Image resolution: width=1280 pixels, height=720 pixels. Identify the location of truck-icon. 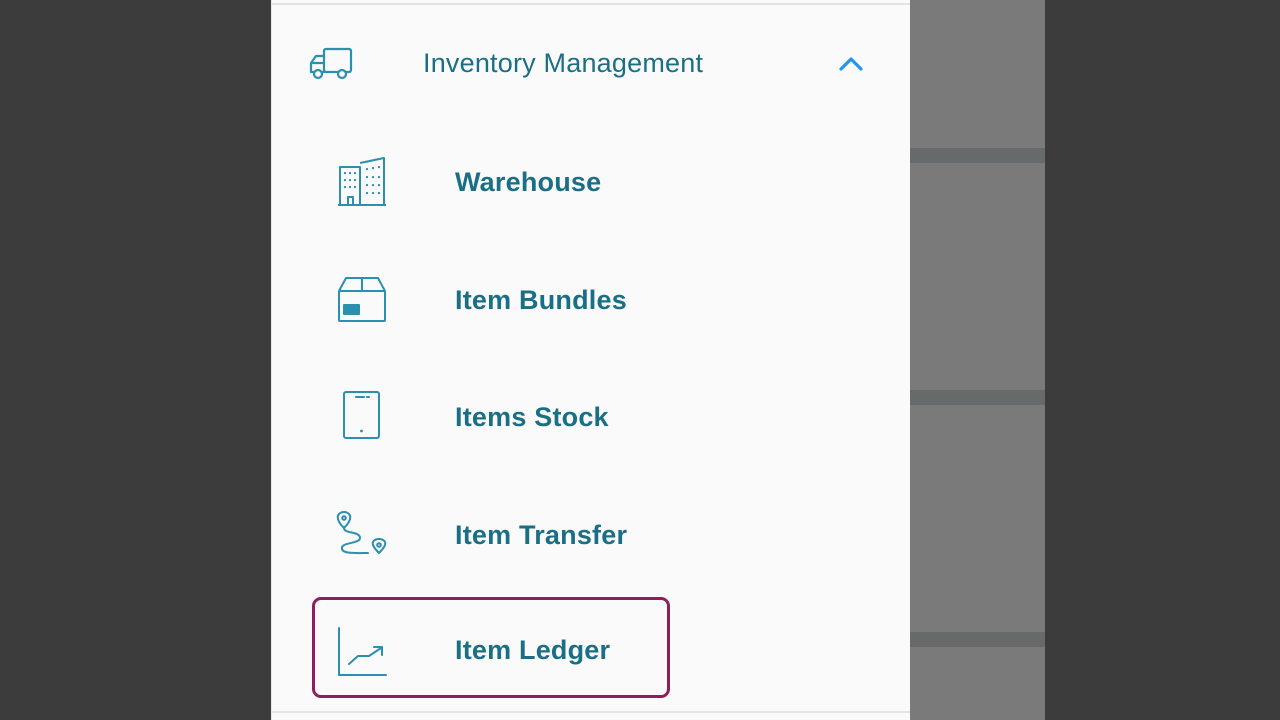
(331, 64).